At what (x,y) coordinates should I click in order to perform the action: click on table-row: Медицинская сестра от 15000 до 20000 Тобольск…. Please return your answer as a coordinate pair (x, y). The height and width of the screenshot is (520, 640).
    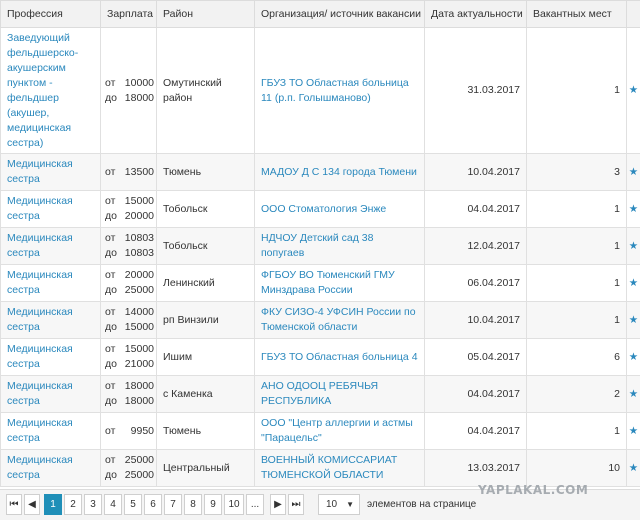
    Looking at the image, I should click on (320, 209).